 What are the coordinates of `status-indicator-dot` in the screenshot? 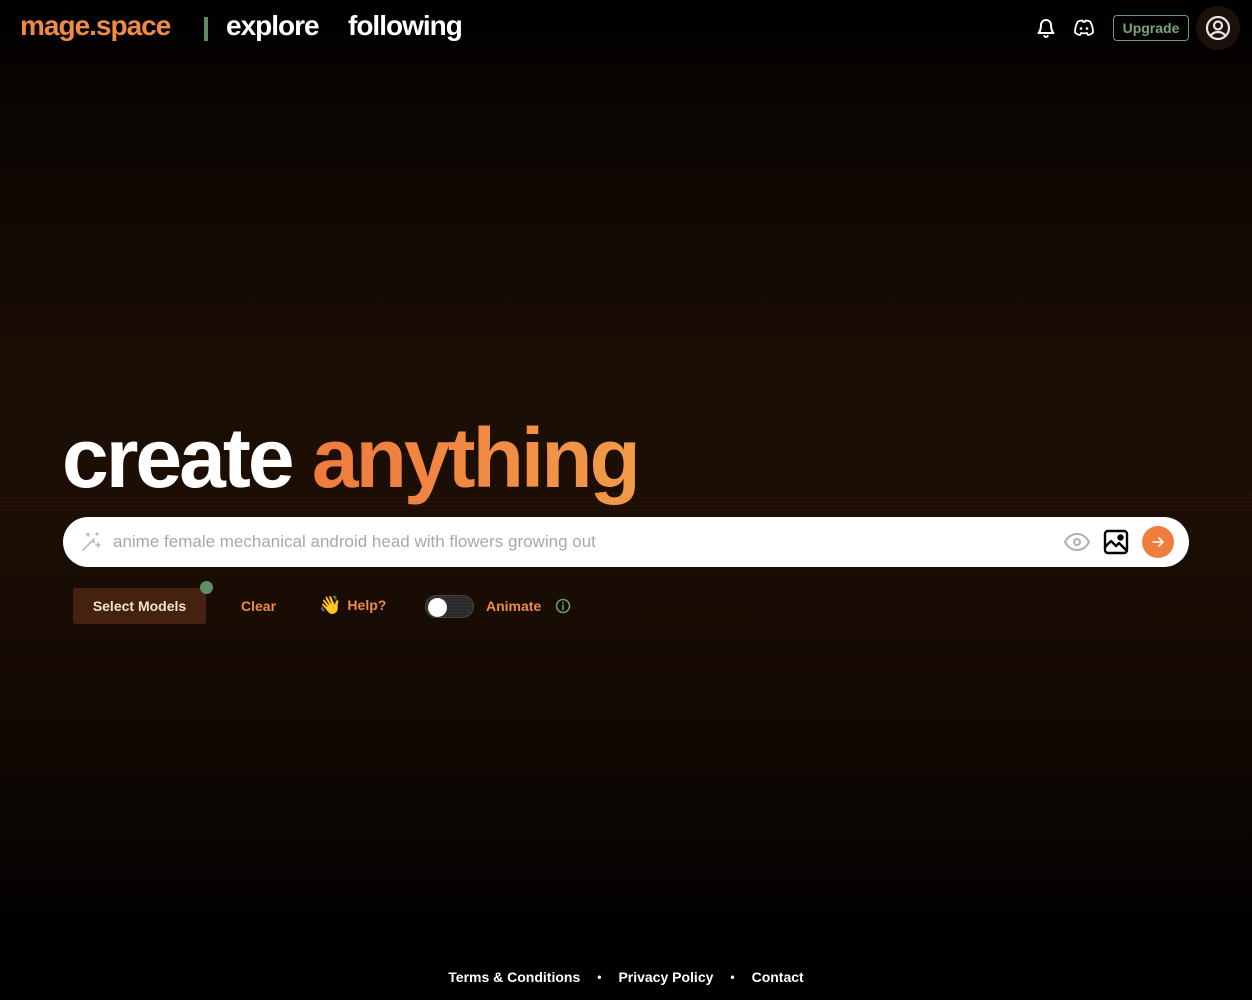 It's located at (206, 587).